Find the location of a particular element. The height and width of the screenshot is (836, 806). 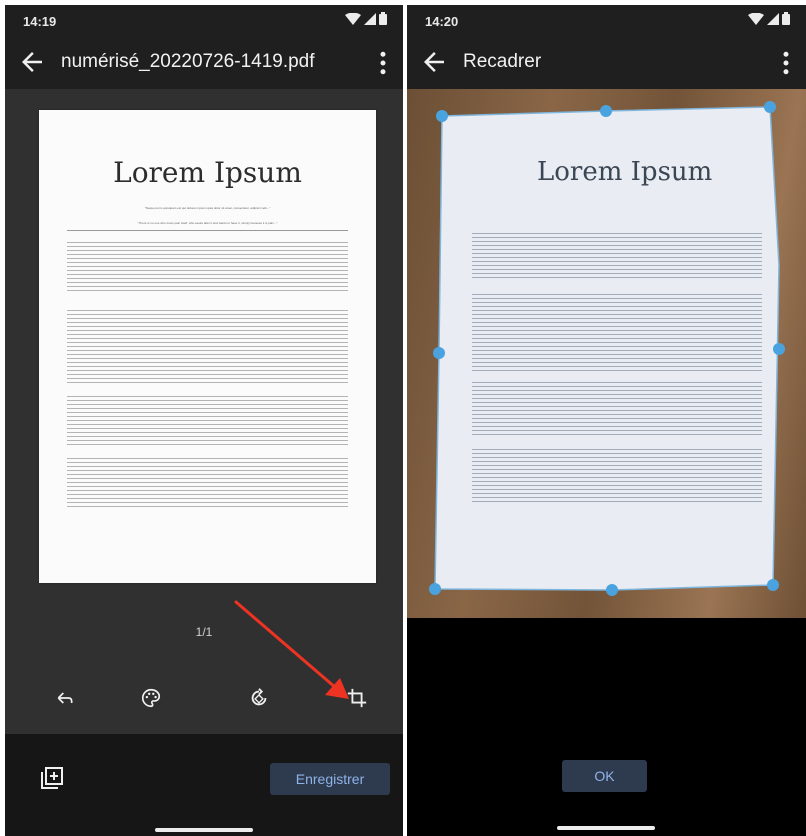

back-arrow-icon is located at coordinates (434, 62).